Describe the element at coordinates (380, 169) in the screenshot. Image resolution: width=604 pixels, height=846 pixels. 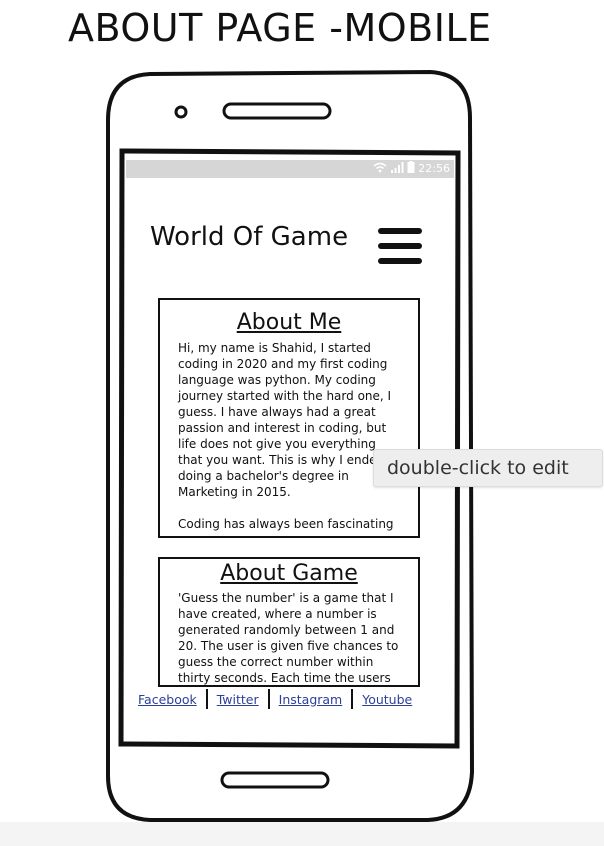
I see `wifi-icon` at that location.